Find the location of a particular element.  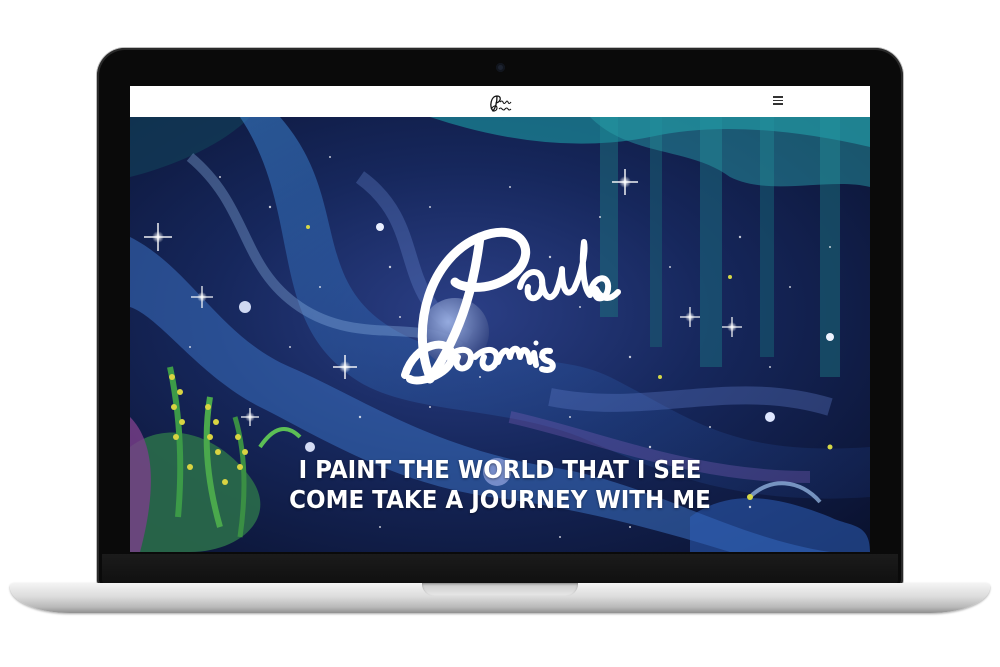

site-logo-small is located at coordinates (501, 103).